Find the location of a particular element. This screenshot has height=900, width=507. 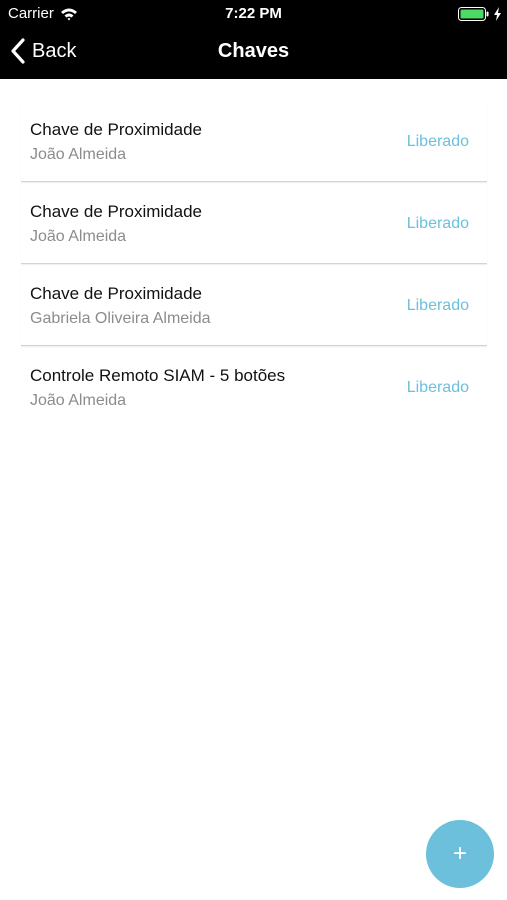

page-title: Chaves is located at coordinates (253, 51).